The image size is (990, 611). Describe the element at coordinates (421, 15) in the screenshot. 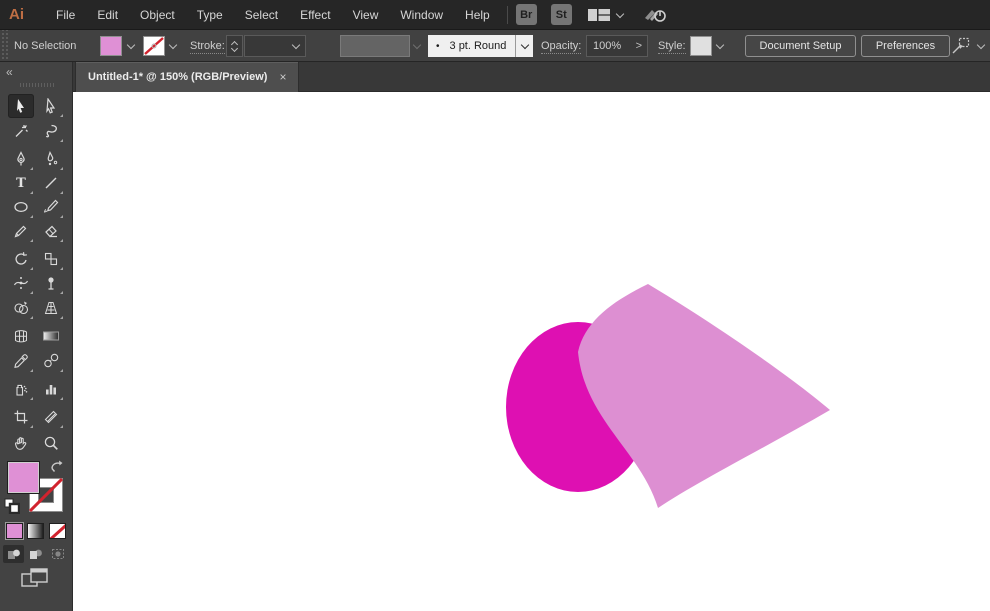

I see `menu-window: Window` at that location.